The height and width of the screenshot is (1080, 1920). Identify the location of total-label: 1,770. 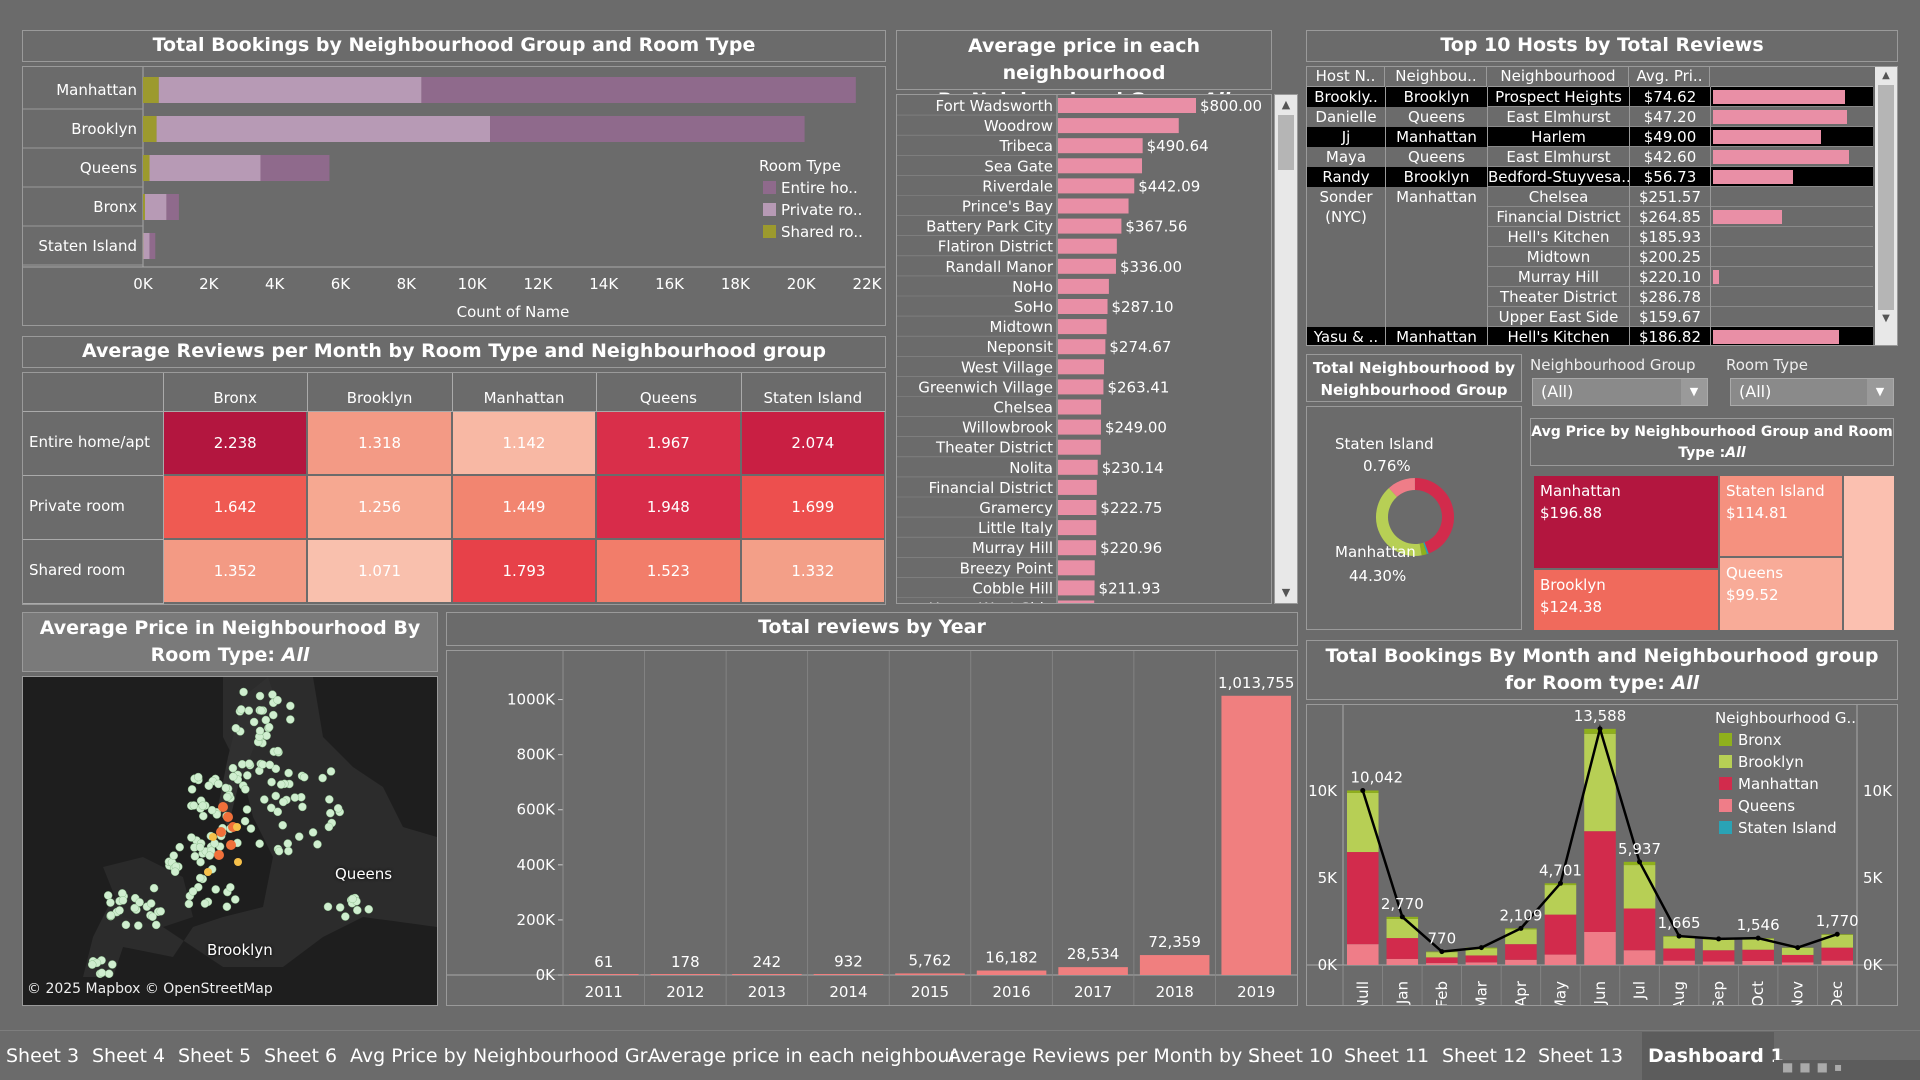
(1837, 921).